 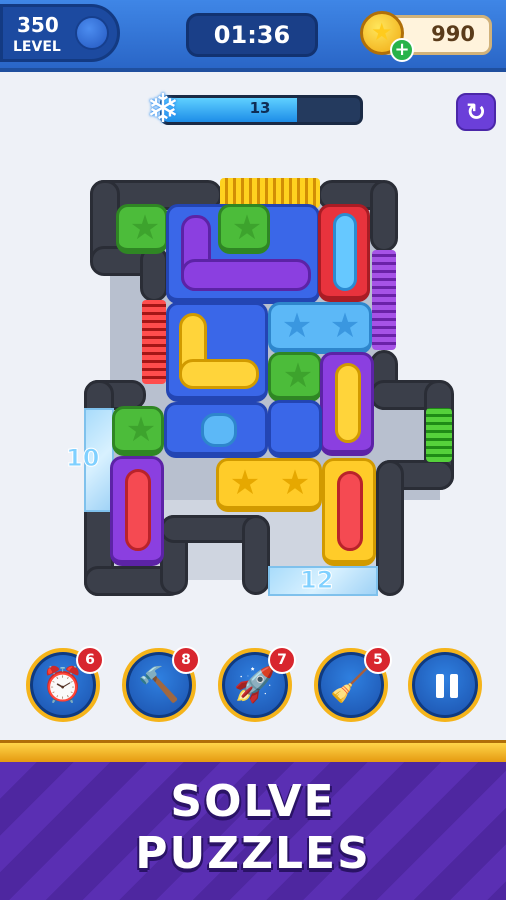 I want to click on yellow-star-block: ★ ★, so click(x=269, y=485).